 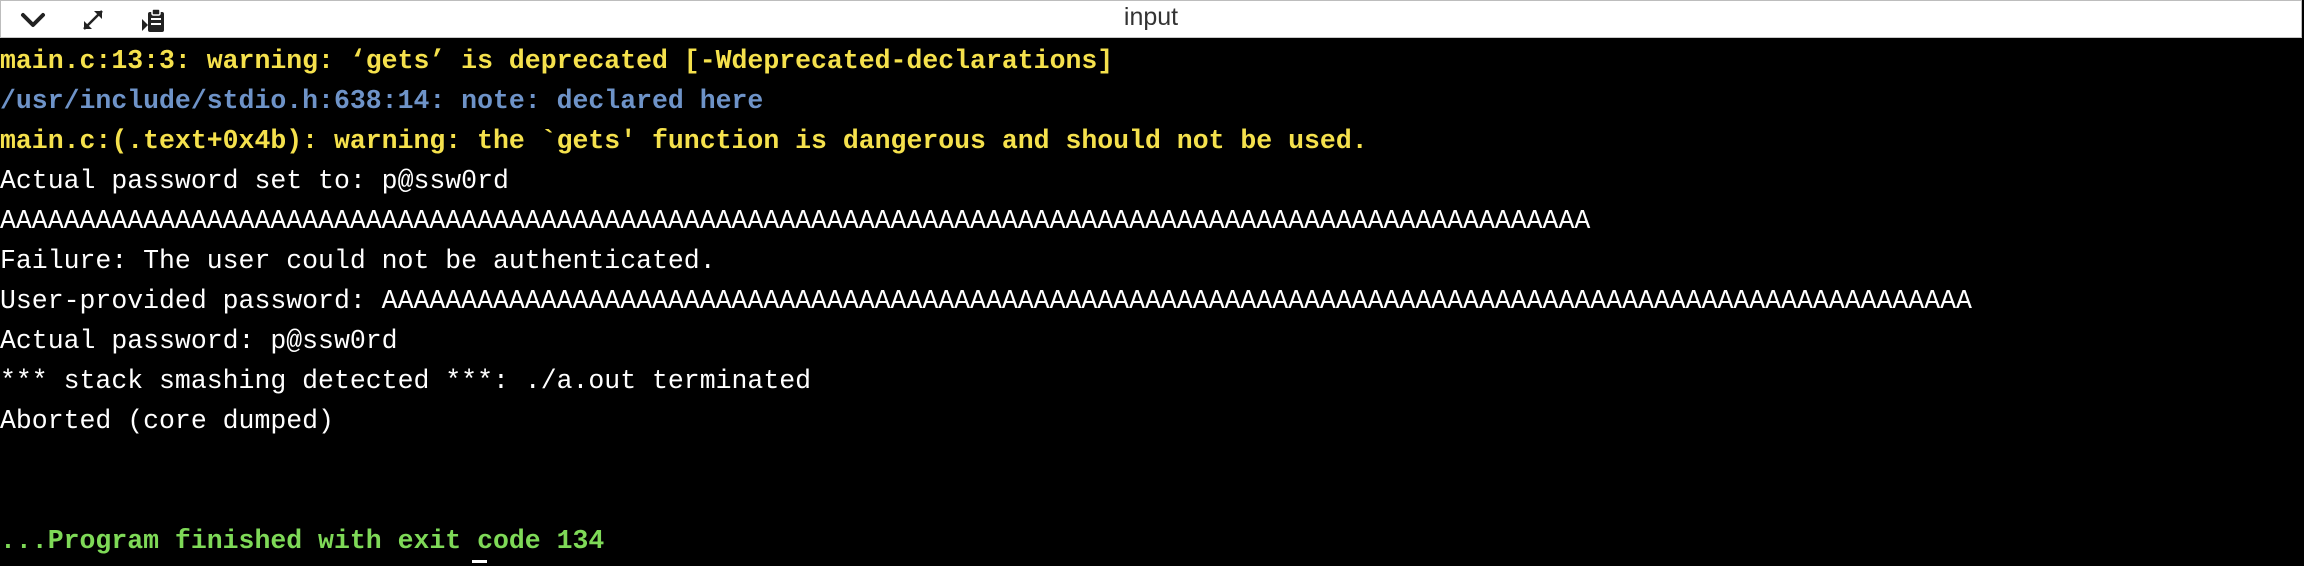 What do you see at coordinates (199, 341) in the screenshot?
I see `console-line-output: Actual password: p@ssw0rd` at bounding box center [199, 341].